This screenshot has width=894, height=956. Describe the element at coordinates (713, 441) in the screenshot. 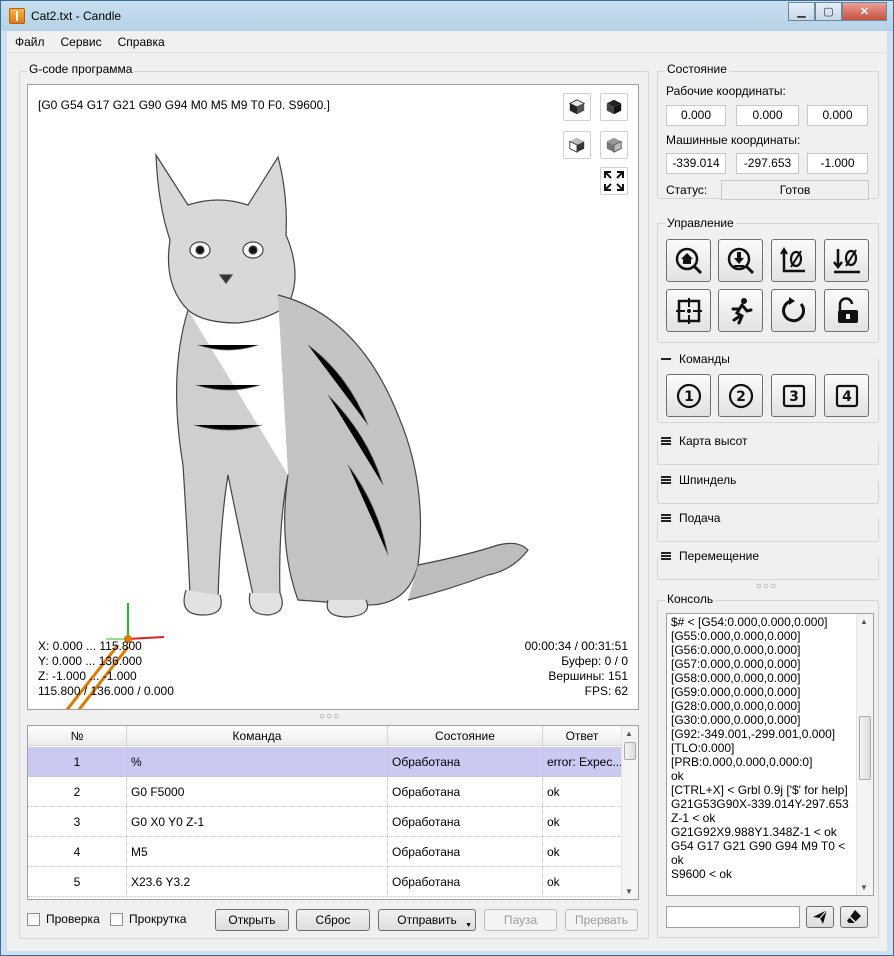

I see `heightmap-title: Карта высот` at that location.